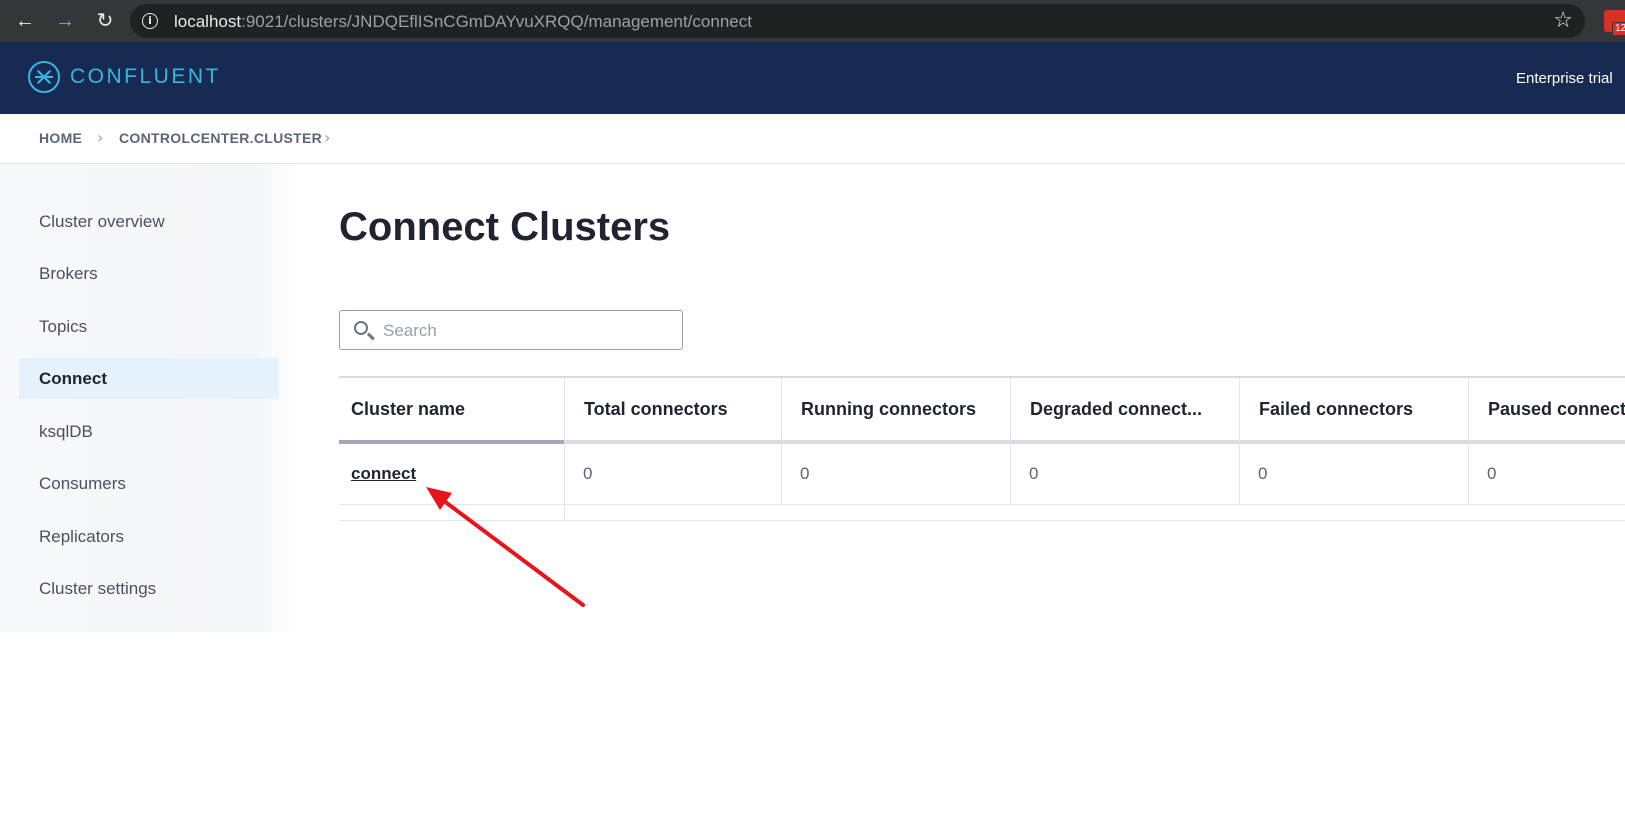  I want to click on confluent-logo: CONFLUENT, so click(124, 77).